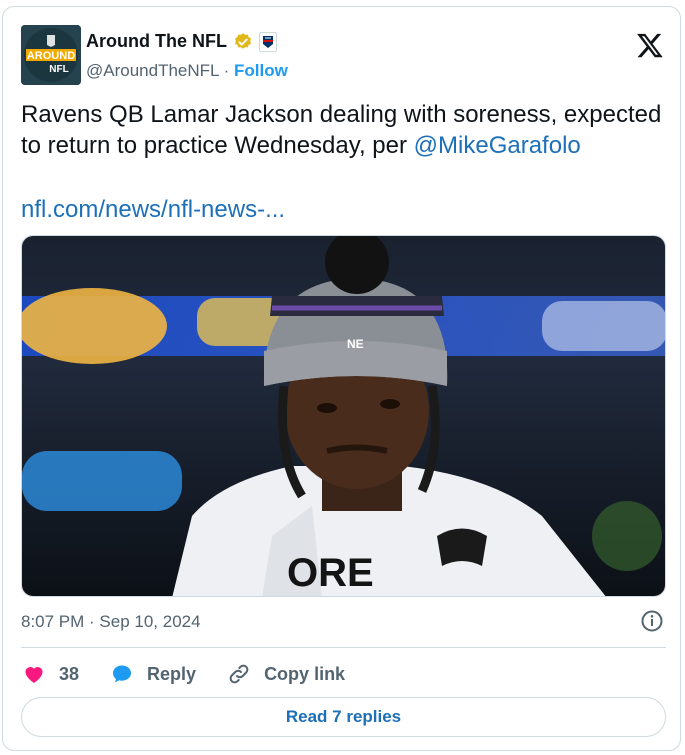  What do you see at coordinates (355, 344) in the screenshot?
I see `svg-text: NE` at bounding box center [355, 344].